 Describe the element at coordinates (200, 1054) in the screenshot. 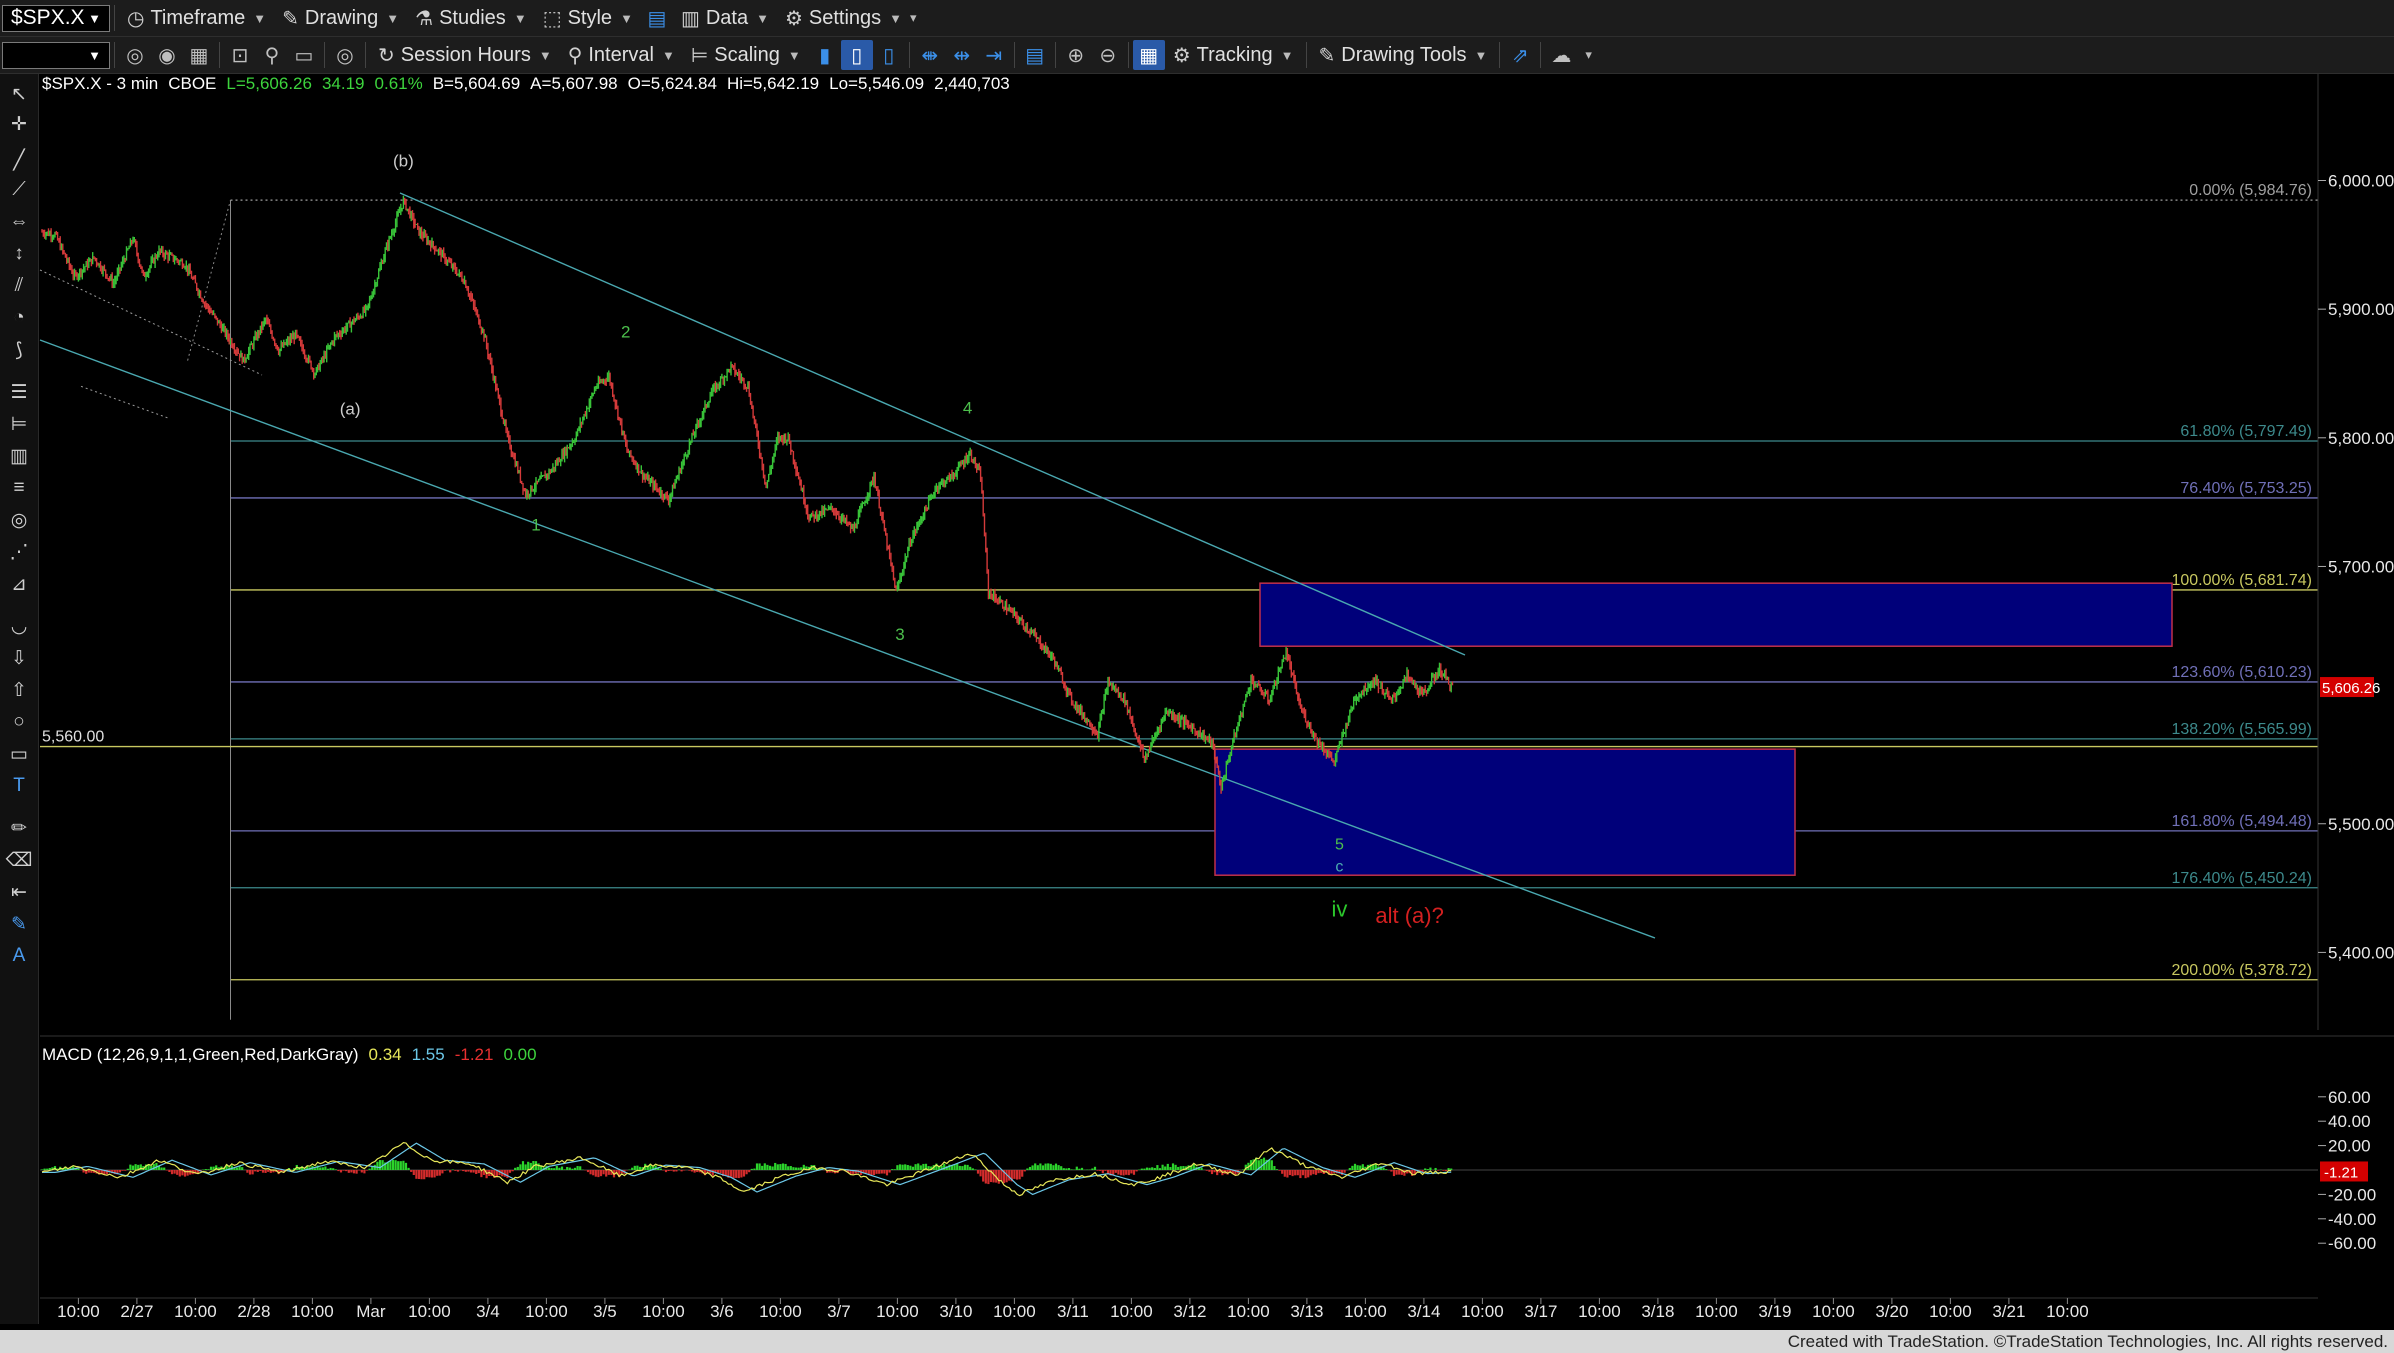

I see `macd-label: MACD (12,26,9,1,1,Green,Red,DarkGray)` at that location.